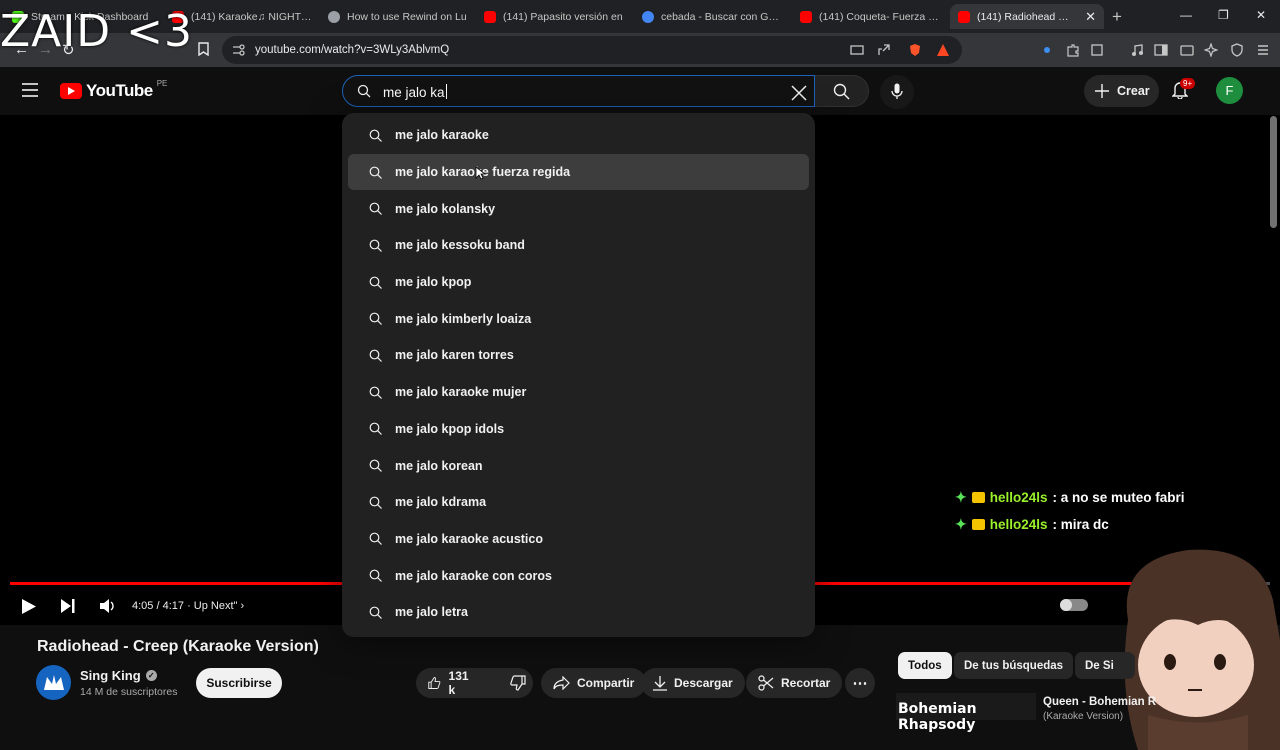 The image size is (1280, 750). Describe the element at coordinates (1073, 50) in the screenshot. I see `extensions-icon` at that location.